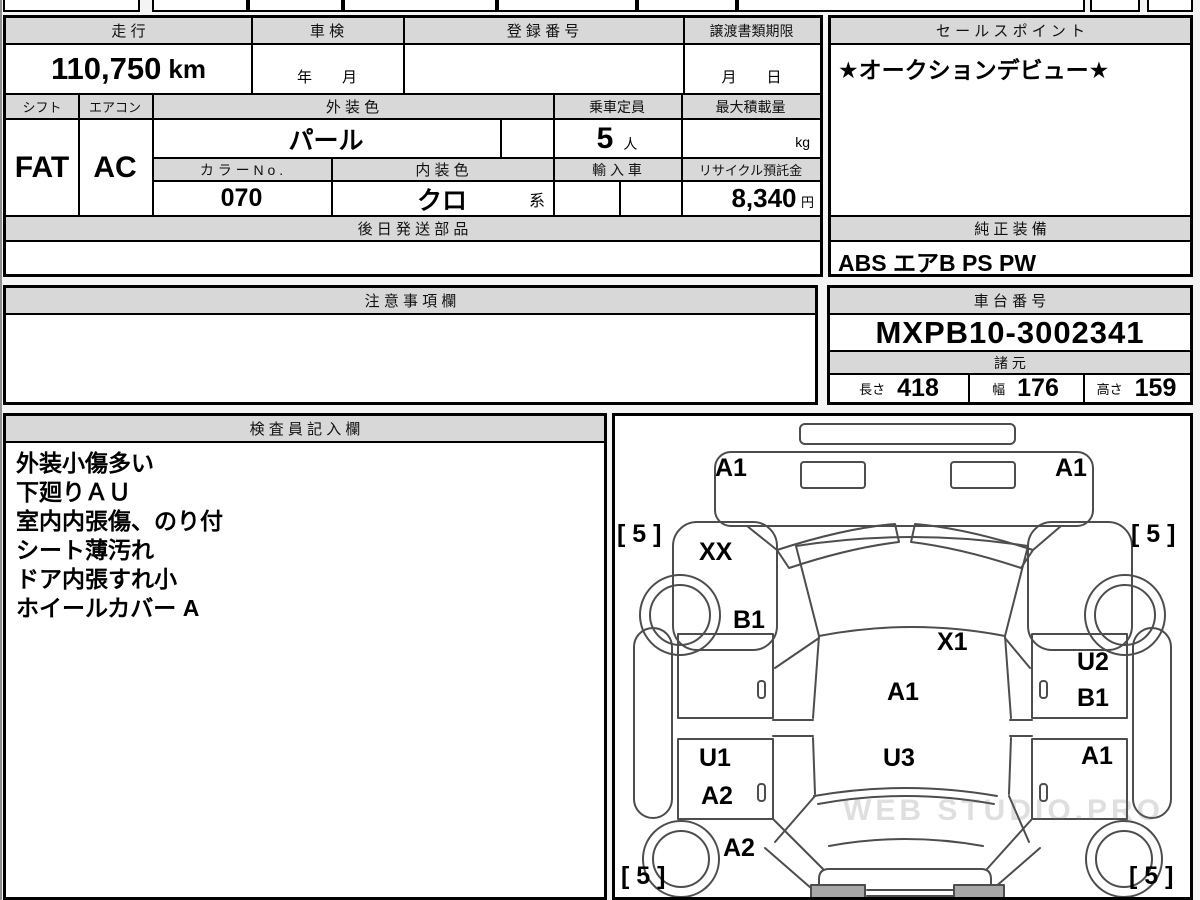 The height and width of the screenshot is (900, 1200). I want to click on capacity-value-cell: 5 人, so click(617, 138).